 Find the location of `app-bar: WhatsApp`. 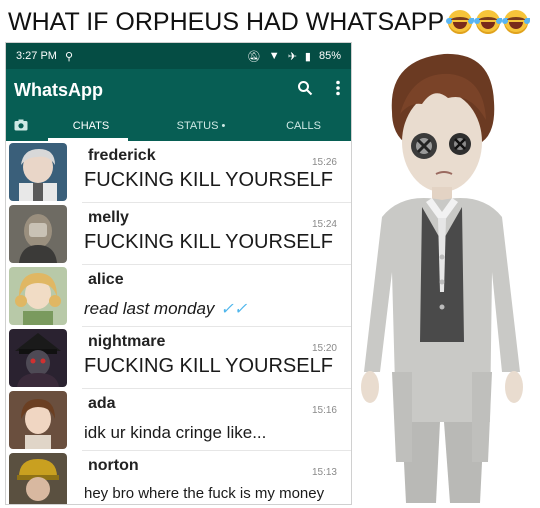

app-bar: WhatsApp is located at coordinates (178, 90).